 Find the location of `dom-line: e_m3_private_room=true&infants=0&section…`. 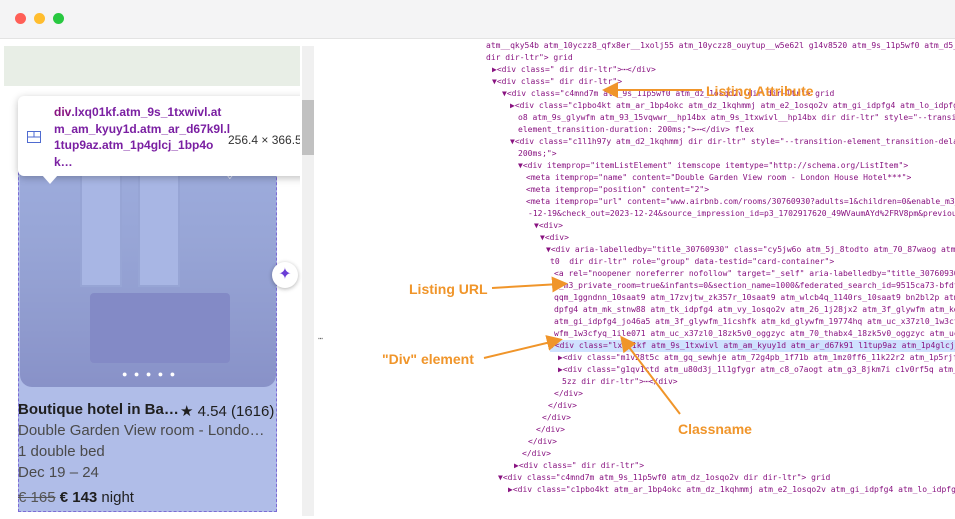

dom-line: e_m3_private_room=true&infants=0&section… is located at coordinates (754, 286).